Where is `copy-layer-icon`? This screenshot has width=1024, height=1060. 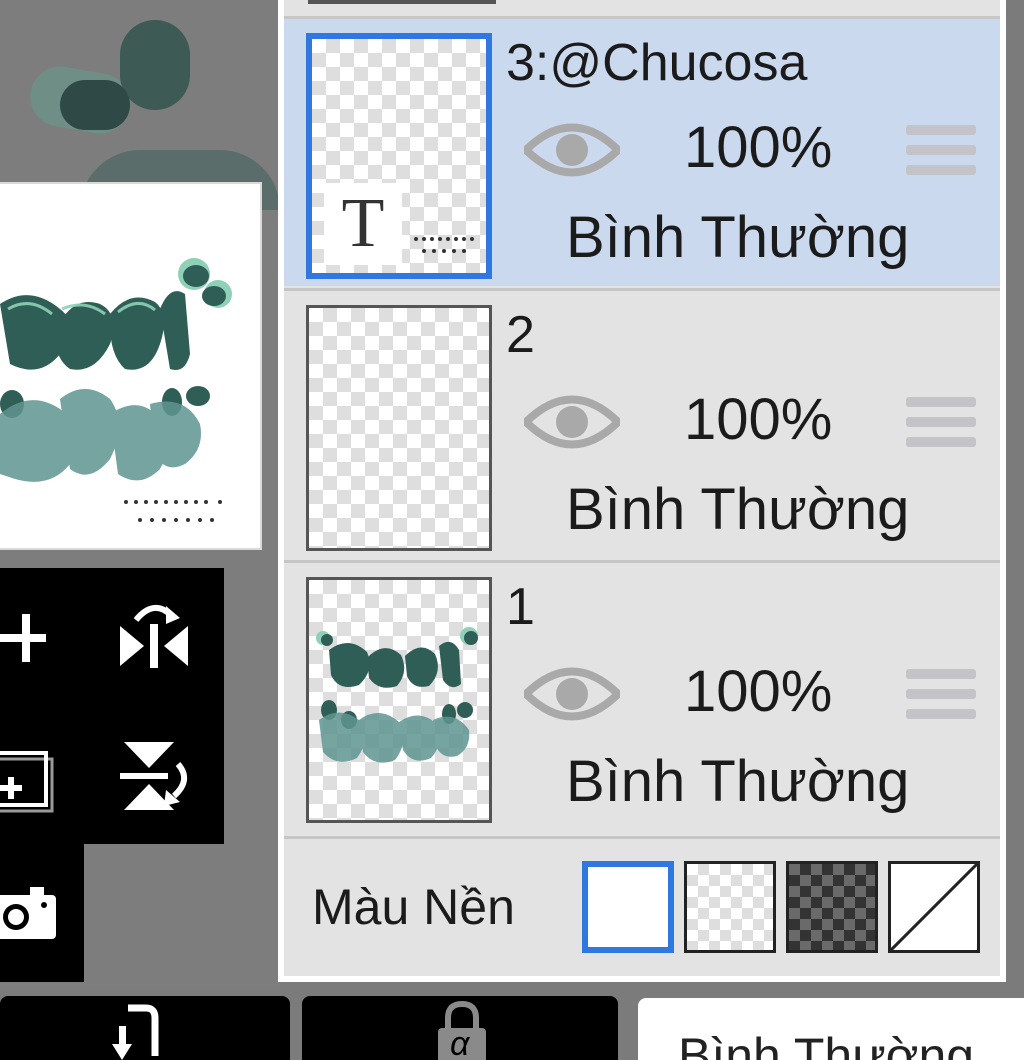
copy-layer-icon is located at coordinates (27, 782).